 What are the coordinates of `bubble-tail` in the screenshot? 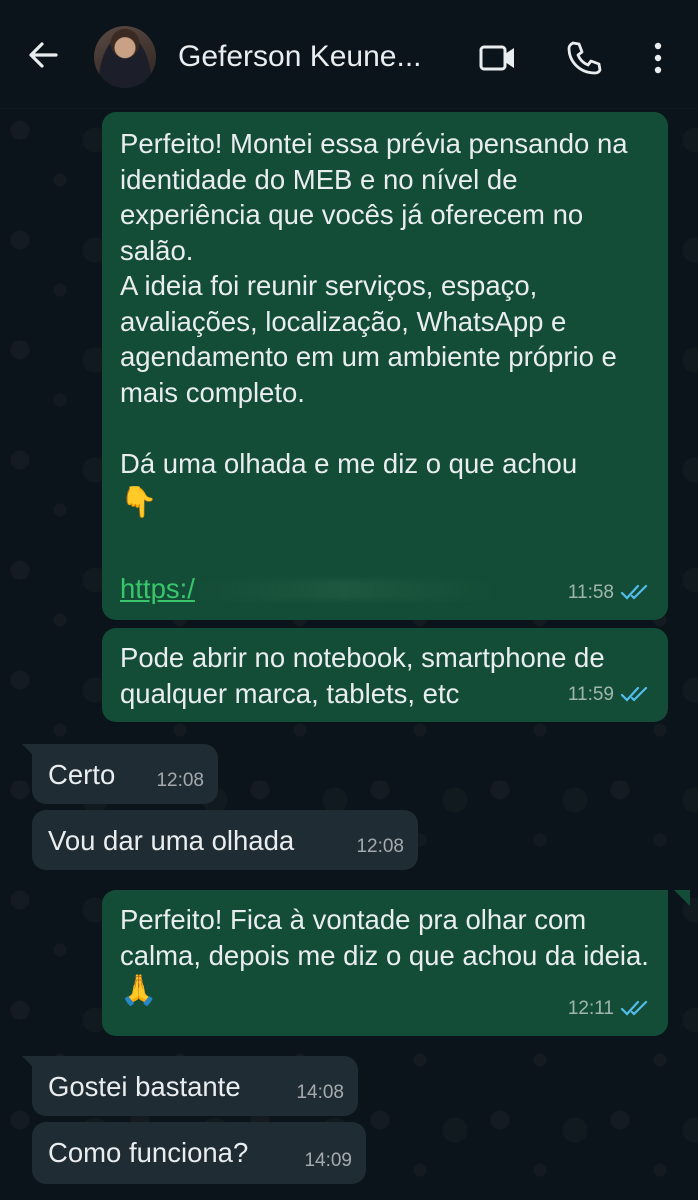 It's located at (682, 898).